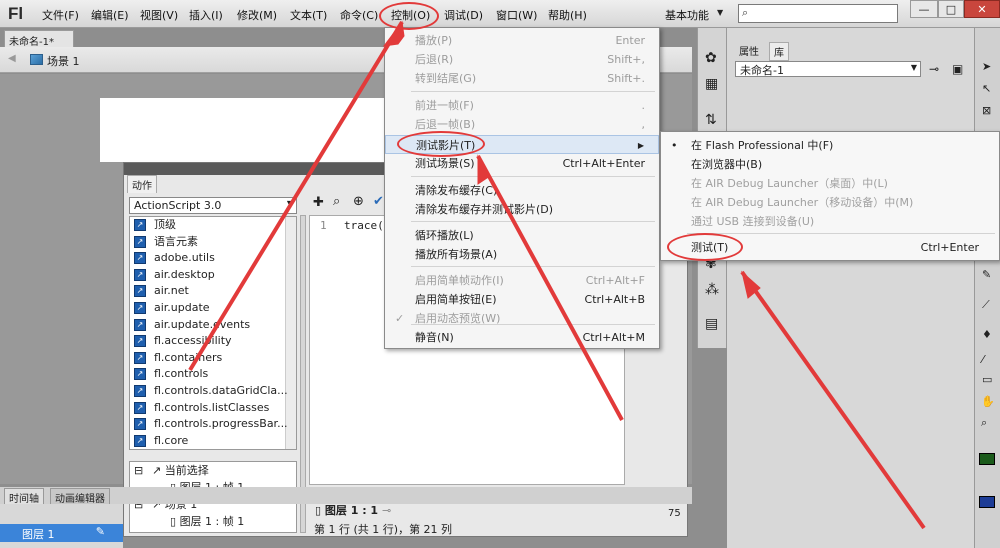 This screenshot has height=548, width=1000. What do you see at coordinates (550, 288) in the screenshot?
I see `arrow-to-test-movie` at bounding box center [550, 288].